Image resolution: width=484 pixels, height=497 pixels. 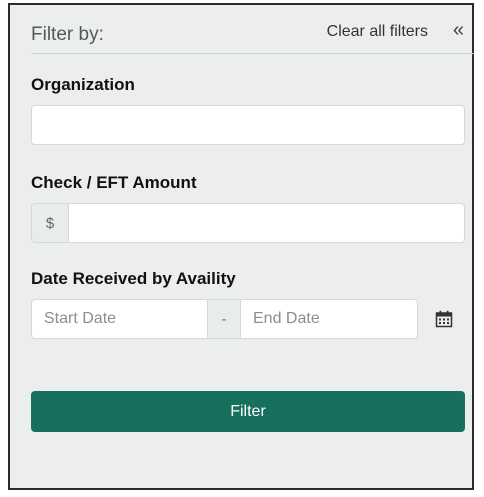 I want to click on calendar-icon, so click(x=444, y=319).